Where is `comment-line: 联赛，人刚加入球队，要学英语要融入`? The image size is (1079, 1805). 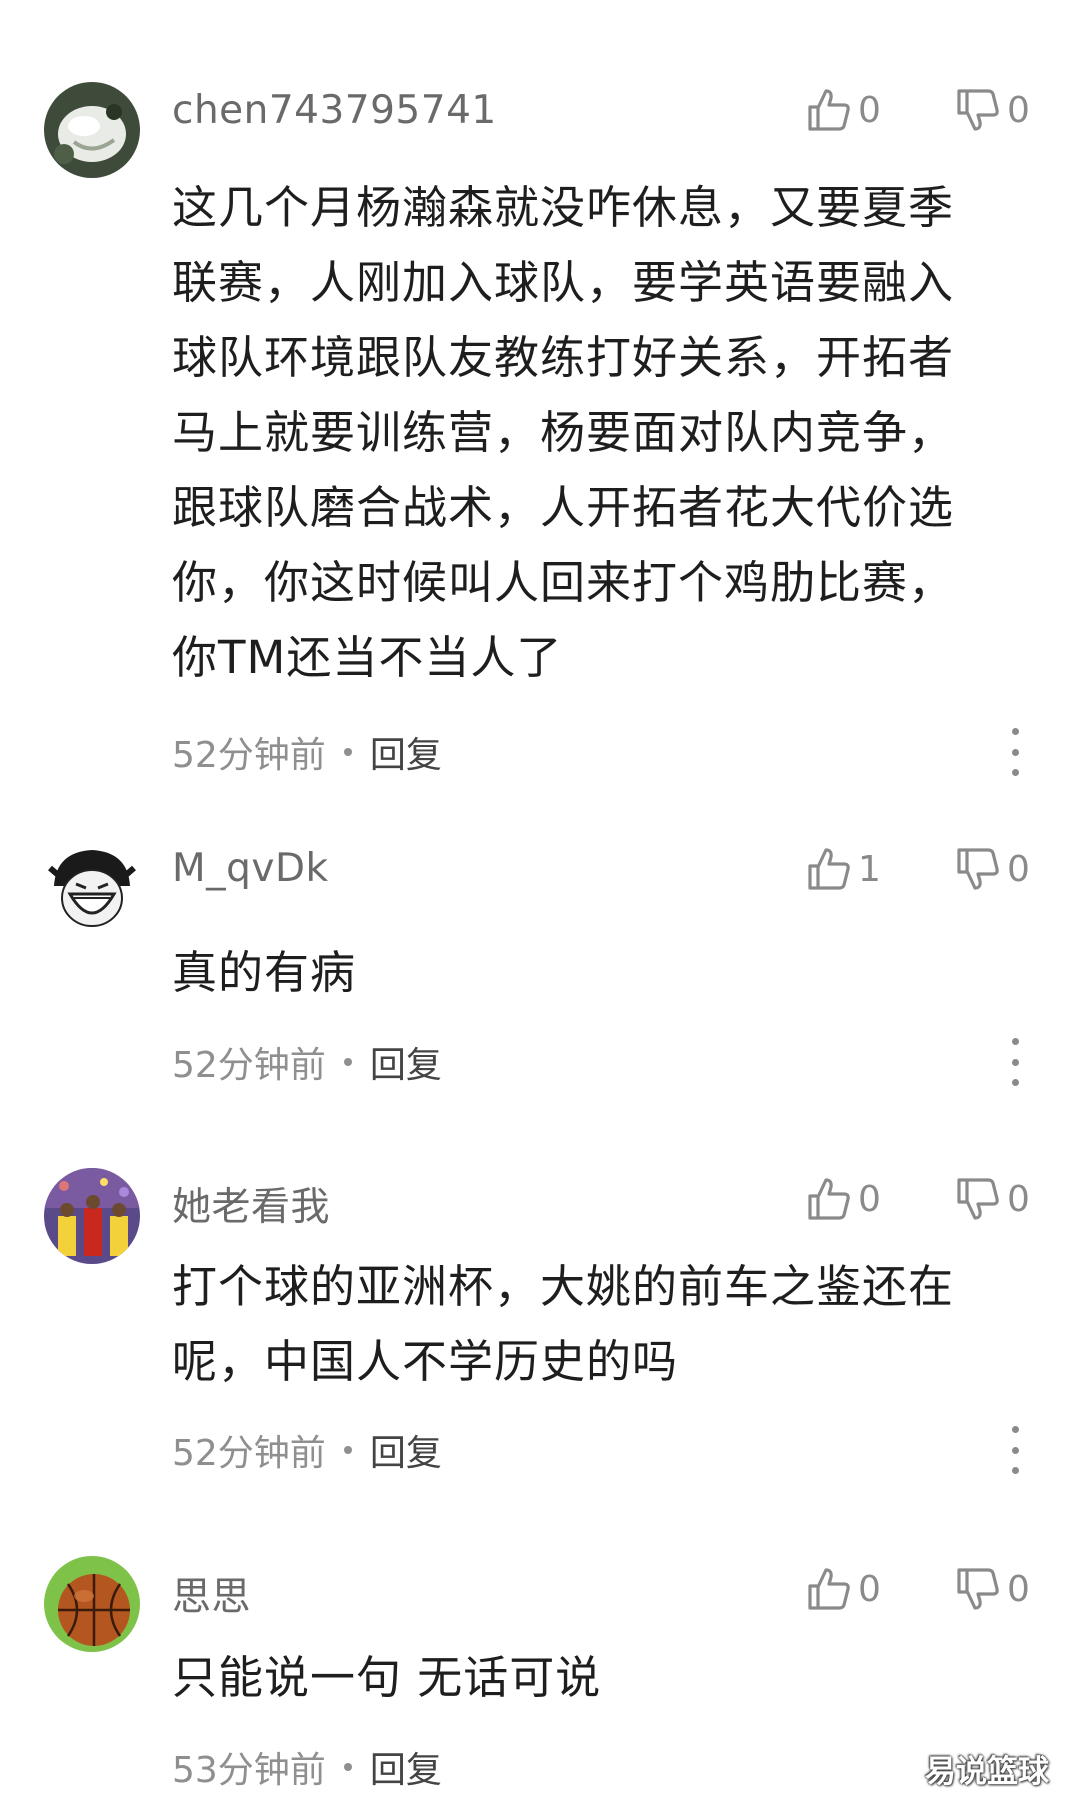 comment-line: 联赛，人刚加入球队，要学英语要融入 is located at coordinates (563, 282).